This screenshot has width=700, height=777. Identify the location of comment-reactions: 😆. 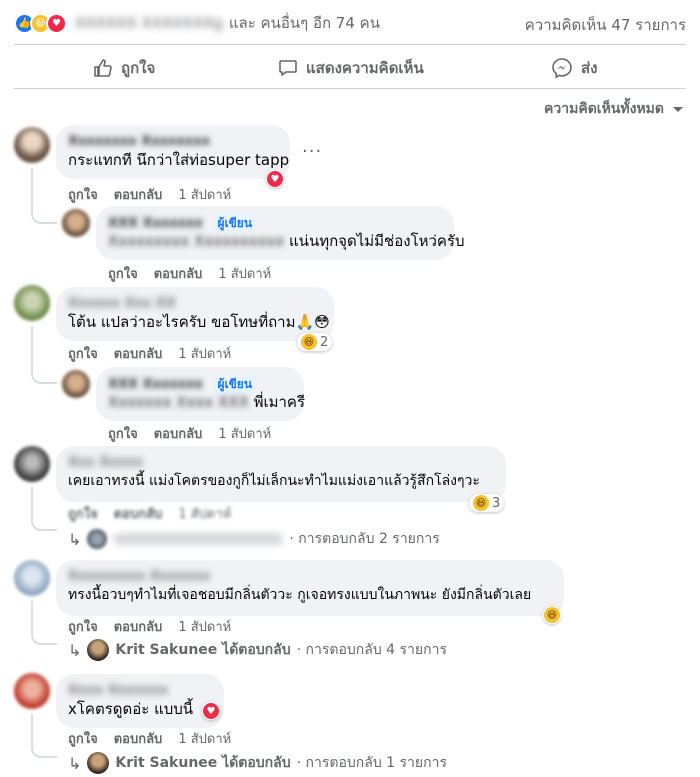
(552, 615).